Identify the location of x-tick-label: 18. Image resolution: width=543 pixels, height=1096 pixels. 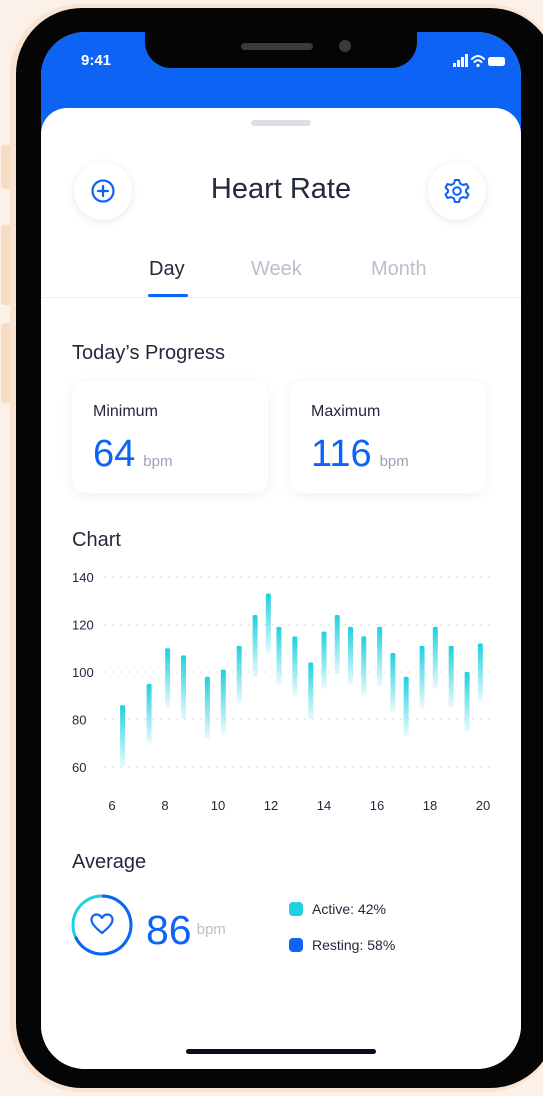
(430, 805).